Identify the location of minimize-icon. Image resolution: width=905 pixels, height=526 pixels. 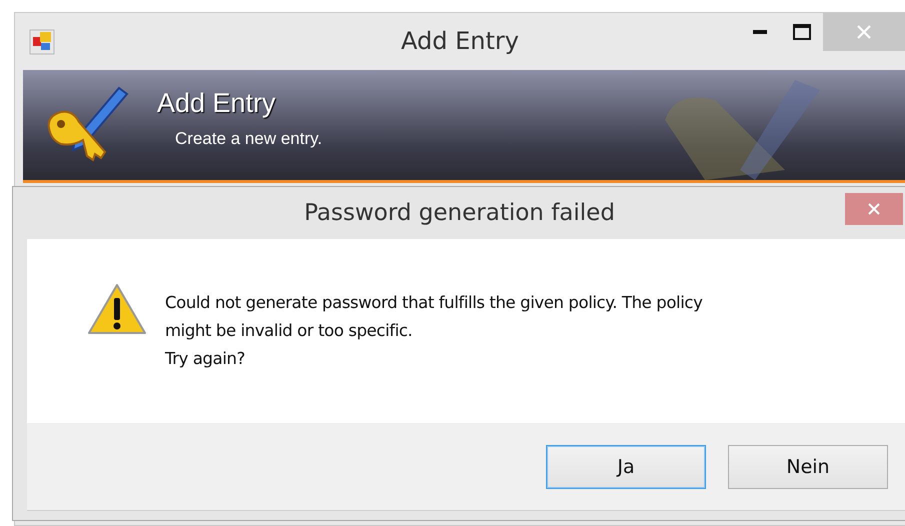
(760, 32).